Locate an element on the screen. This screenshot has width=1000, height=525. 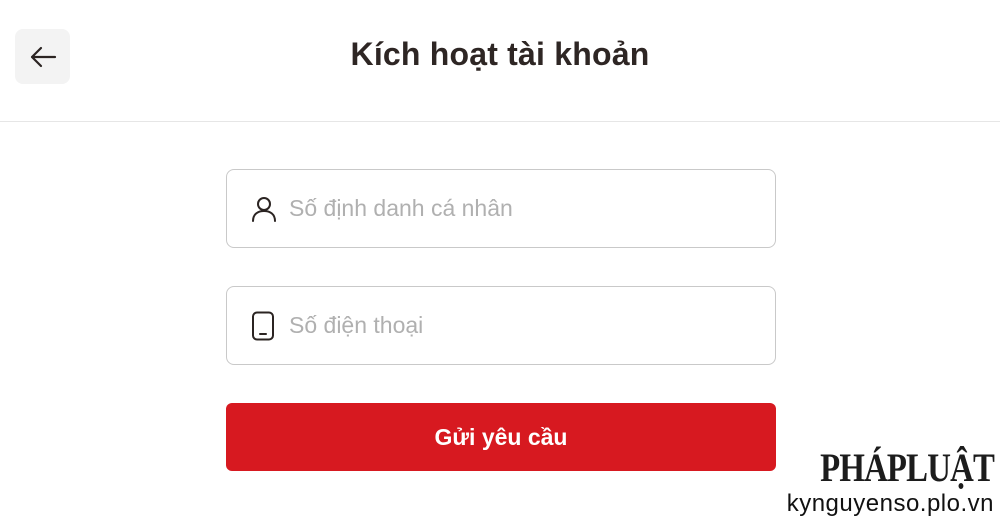
personal-id-field is located at coordinates (501, 208).